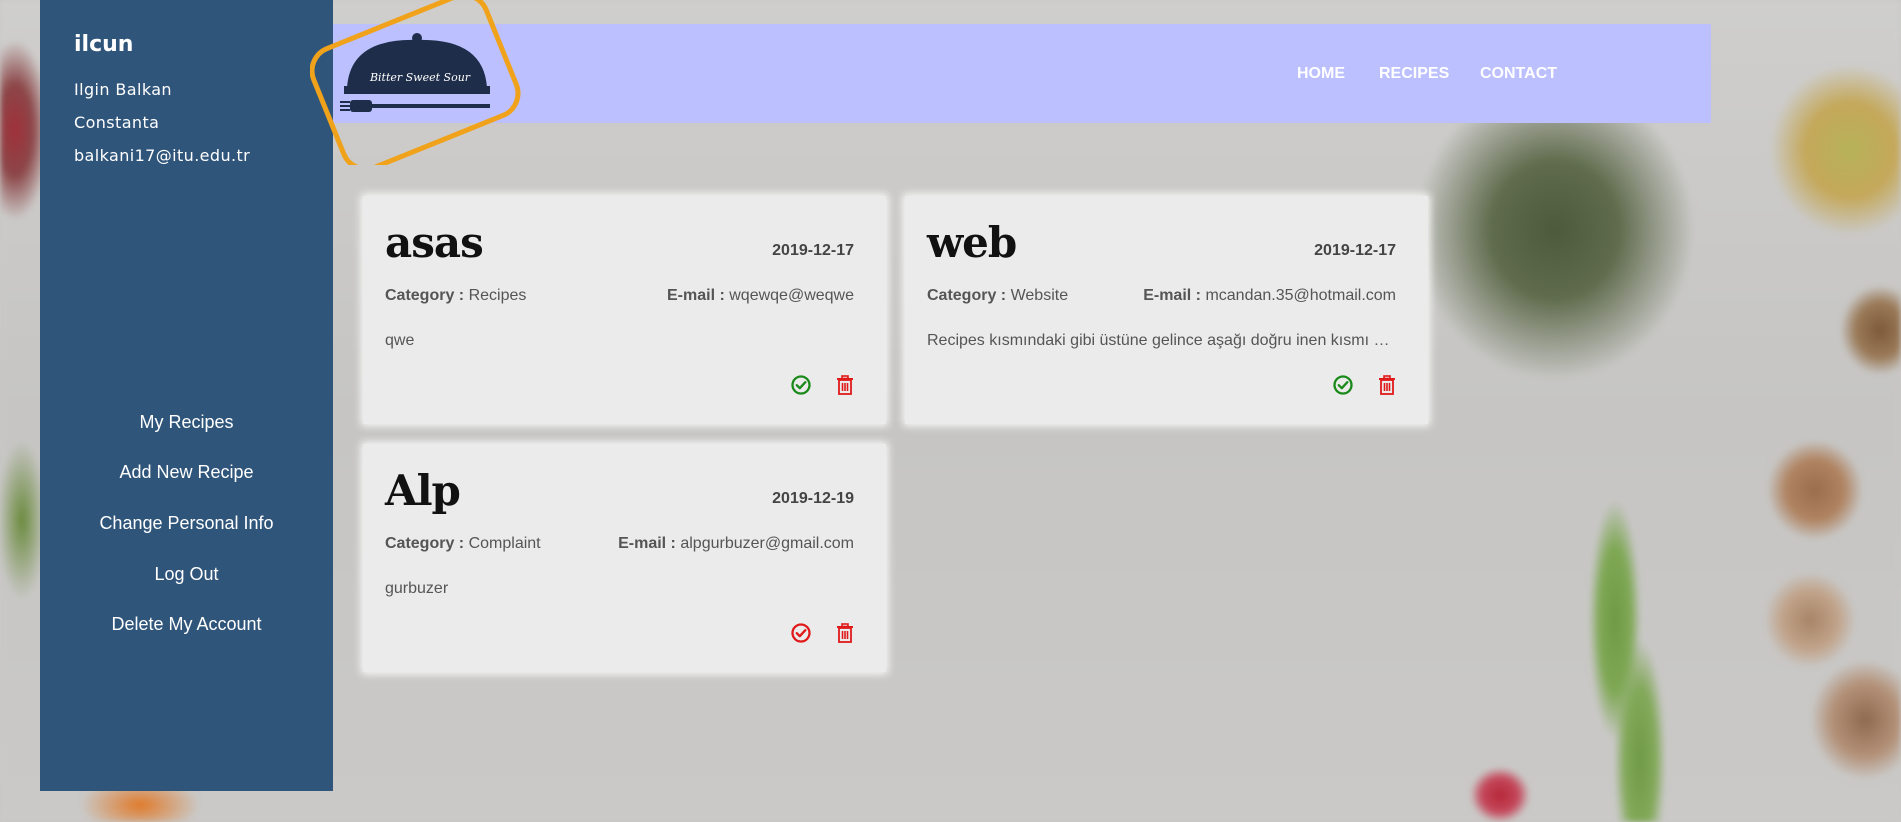 This screenshot has width=1901, height=822. I want to click on card-email: E-mail : wqewqe@weqwe, so click(760, 296).